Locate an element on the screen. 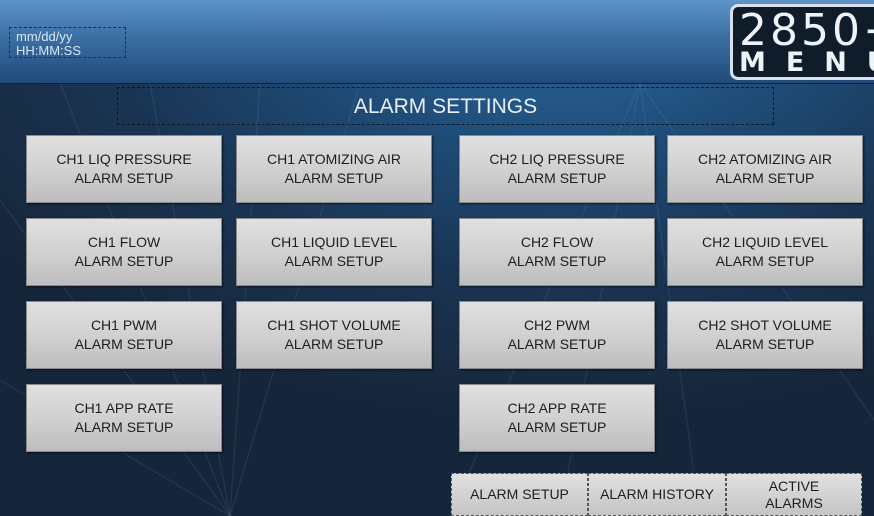 The height and width of the screenshot is (516, 874). ch2-liquid-level-alarm-button: CH2 LIQUID LEVEL ALARM SETUP is located at coordinates (765, 252).